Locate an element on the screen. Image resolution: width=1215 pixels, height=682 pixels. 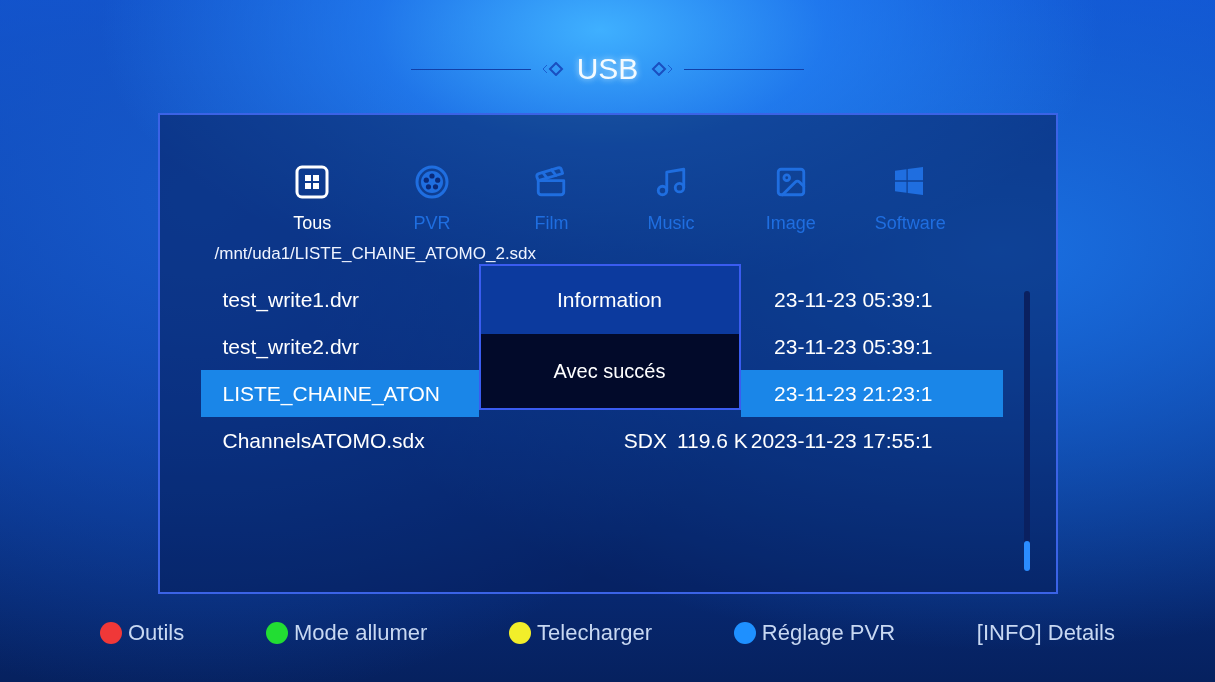
file-date-cell: 23-11-23 21:23:1 is located at coordinates (871, 393).